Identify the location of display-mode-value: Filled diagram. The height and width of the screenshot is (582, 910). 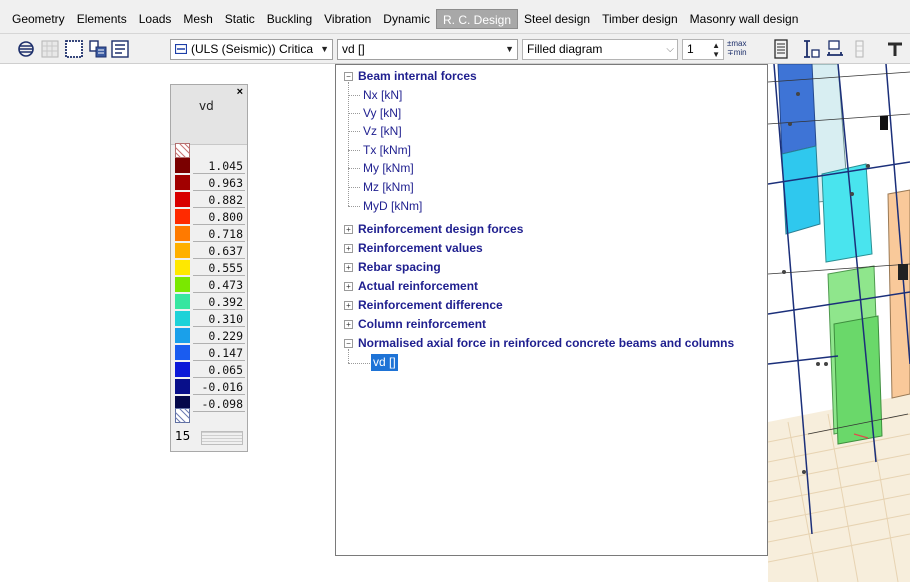
(565, 49).